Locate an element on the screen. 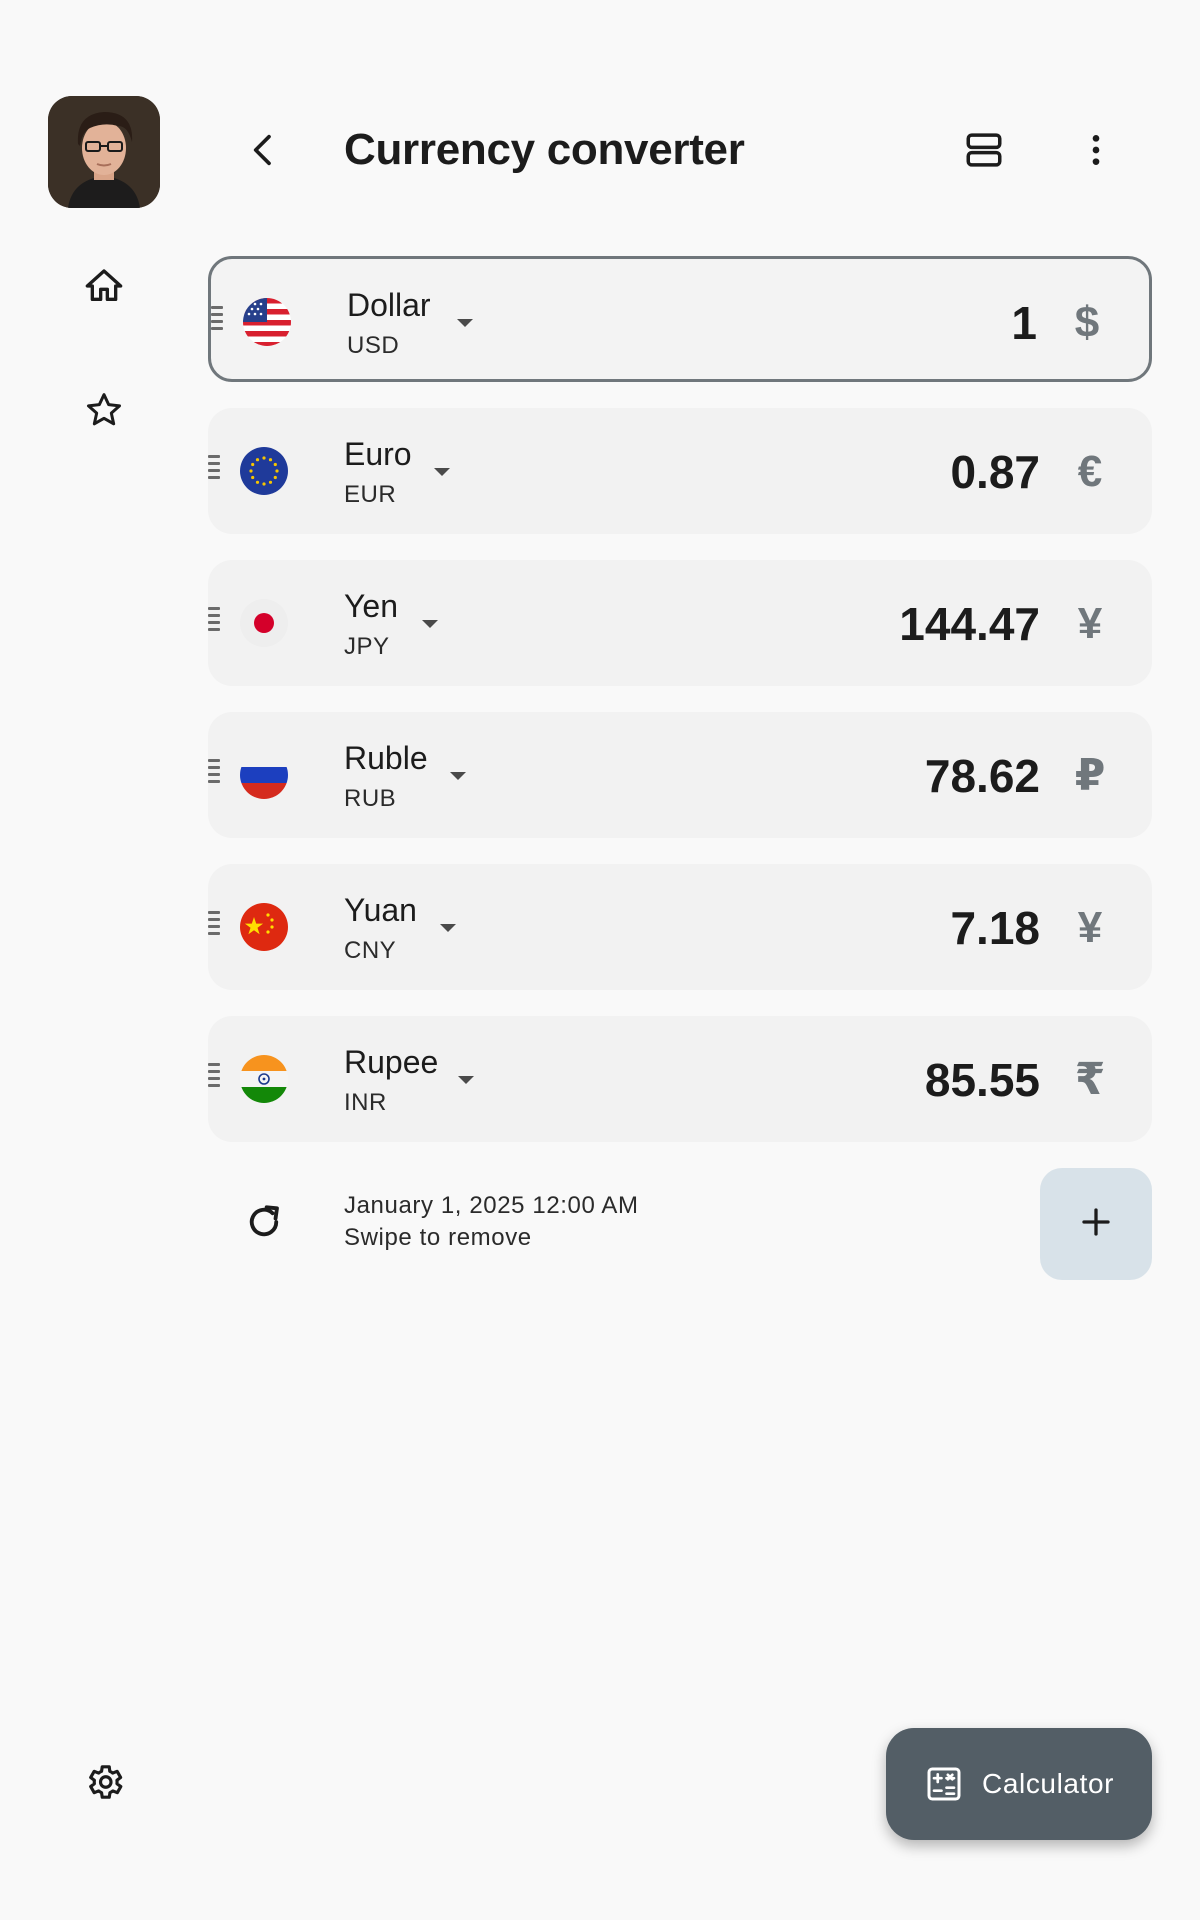 This screenshot has width=1200, height=1920. eu-flag-icon is located at coordinates (264, 471).